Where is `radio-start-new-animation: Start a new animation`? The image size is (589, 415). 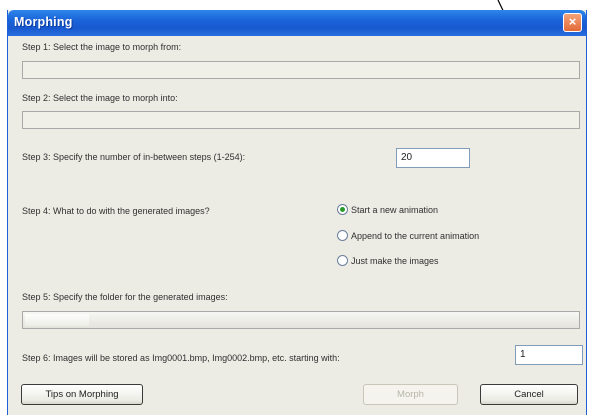 radio-start-new-animation: Start a new animation is located at coordinates (387, 209).